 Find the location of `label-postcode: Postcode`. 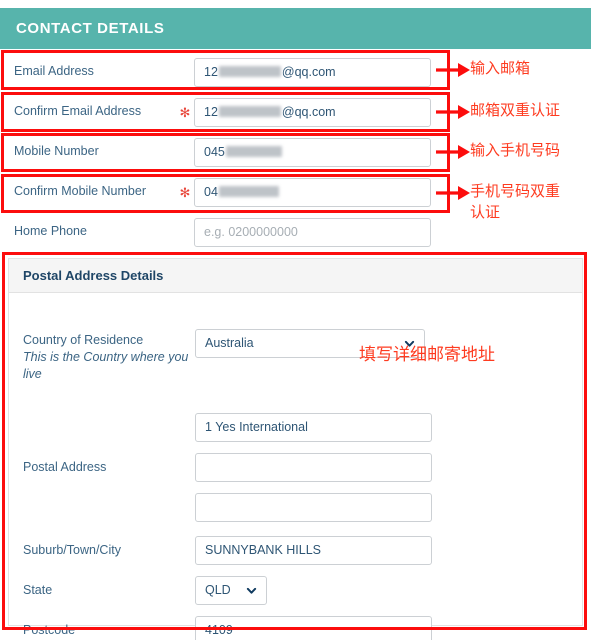

label-postcode: Postcode is located at coordinates (49, 630).